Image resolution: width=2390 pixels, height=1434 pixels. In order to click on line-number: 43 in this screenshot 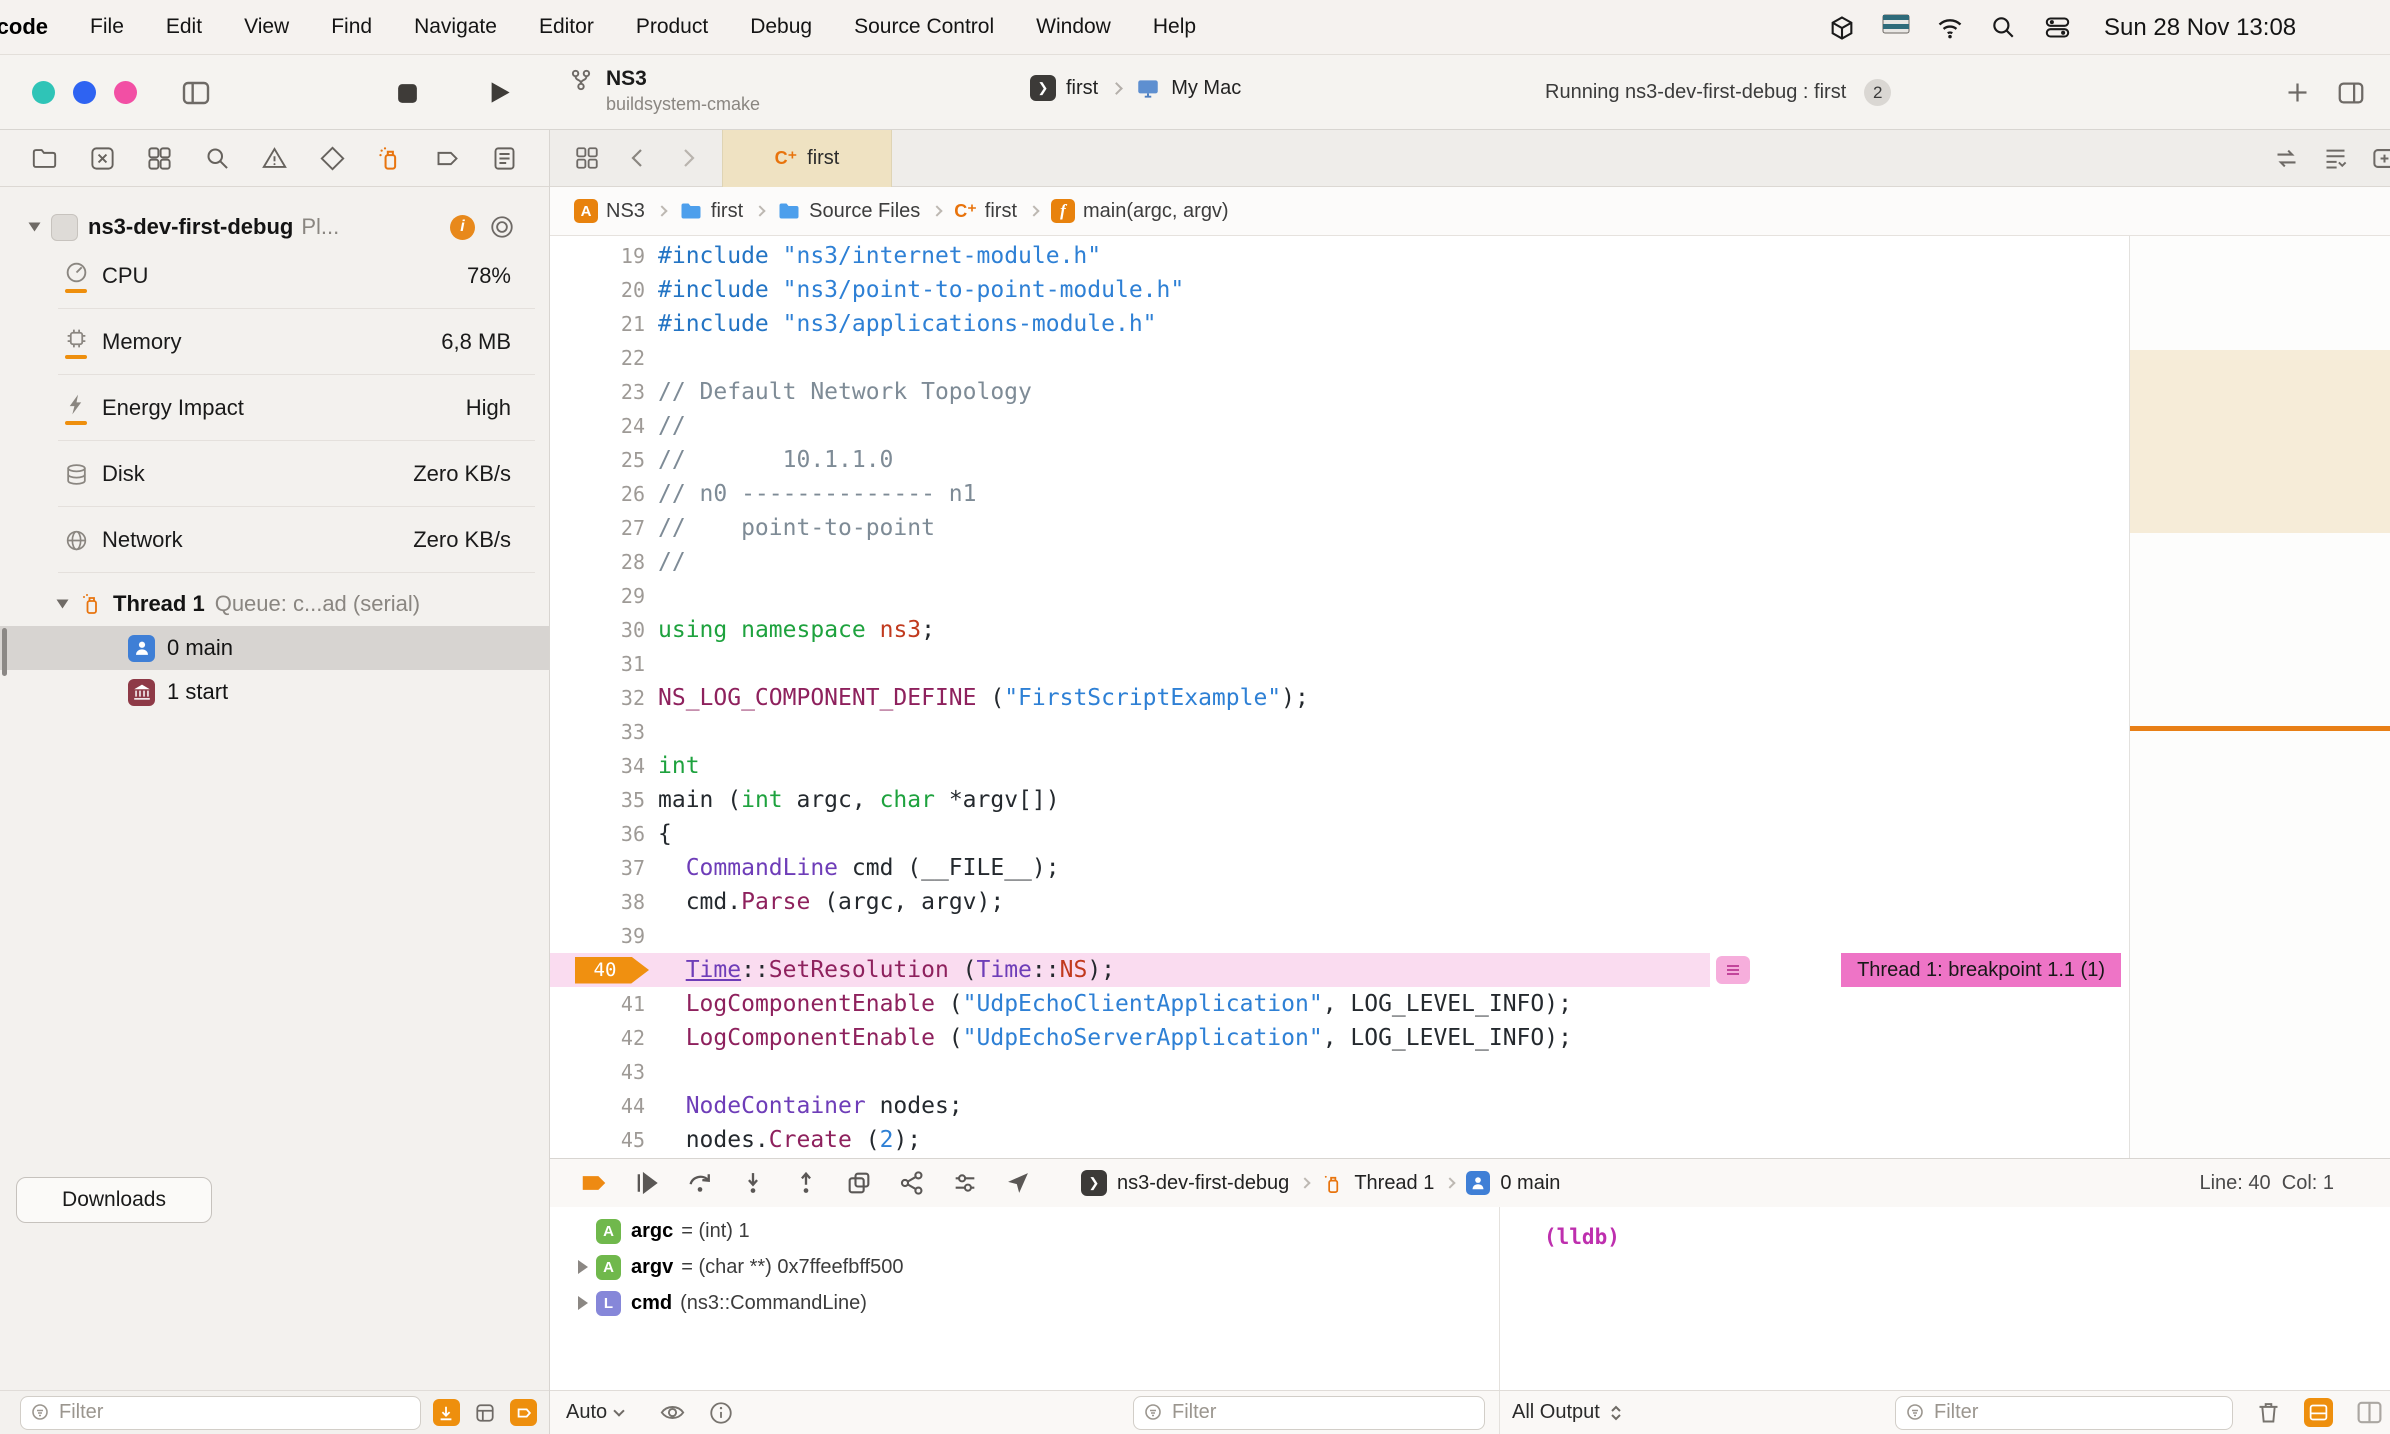, I will do `click(597, 1072)`.